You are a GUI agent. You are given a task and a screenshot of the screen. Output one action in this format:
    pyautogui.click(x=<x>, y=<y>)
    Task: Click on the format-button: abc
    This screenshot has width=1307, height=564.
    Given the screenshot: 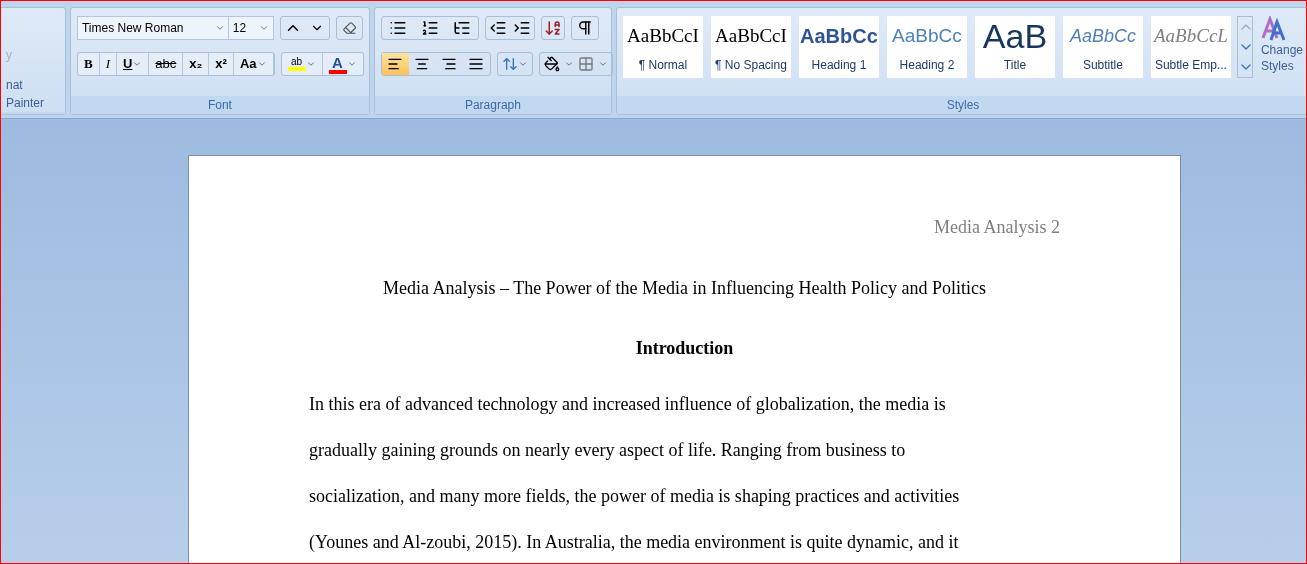 What is the action you would take?
    pyautogui.click(x=166, y=64)
    